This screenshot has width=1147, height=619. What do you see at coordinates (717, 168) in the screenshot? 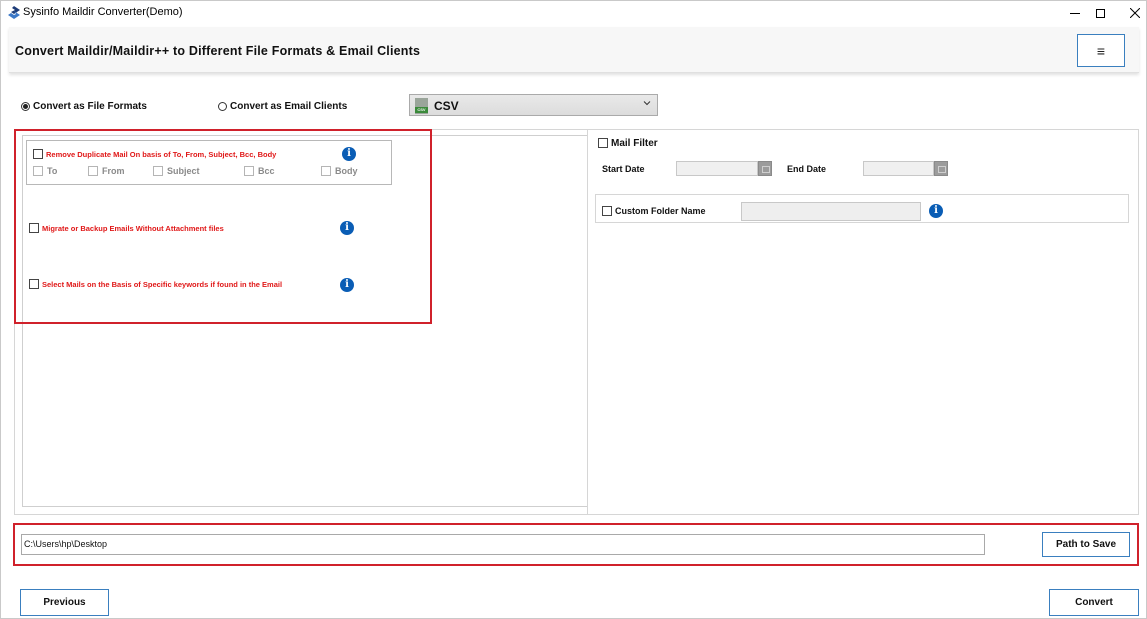
I see `start-date-field` at bounding box center [717, 168].